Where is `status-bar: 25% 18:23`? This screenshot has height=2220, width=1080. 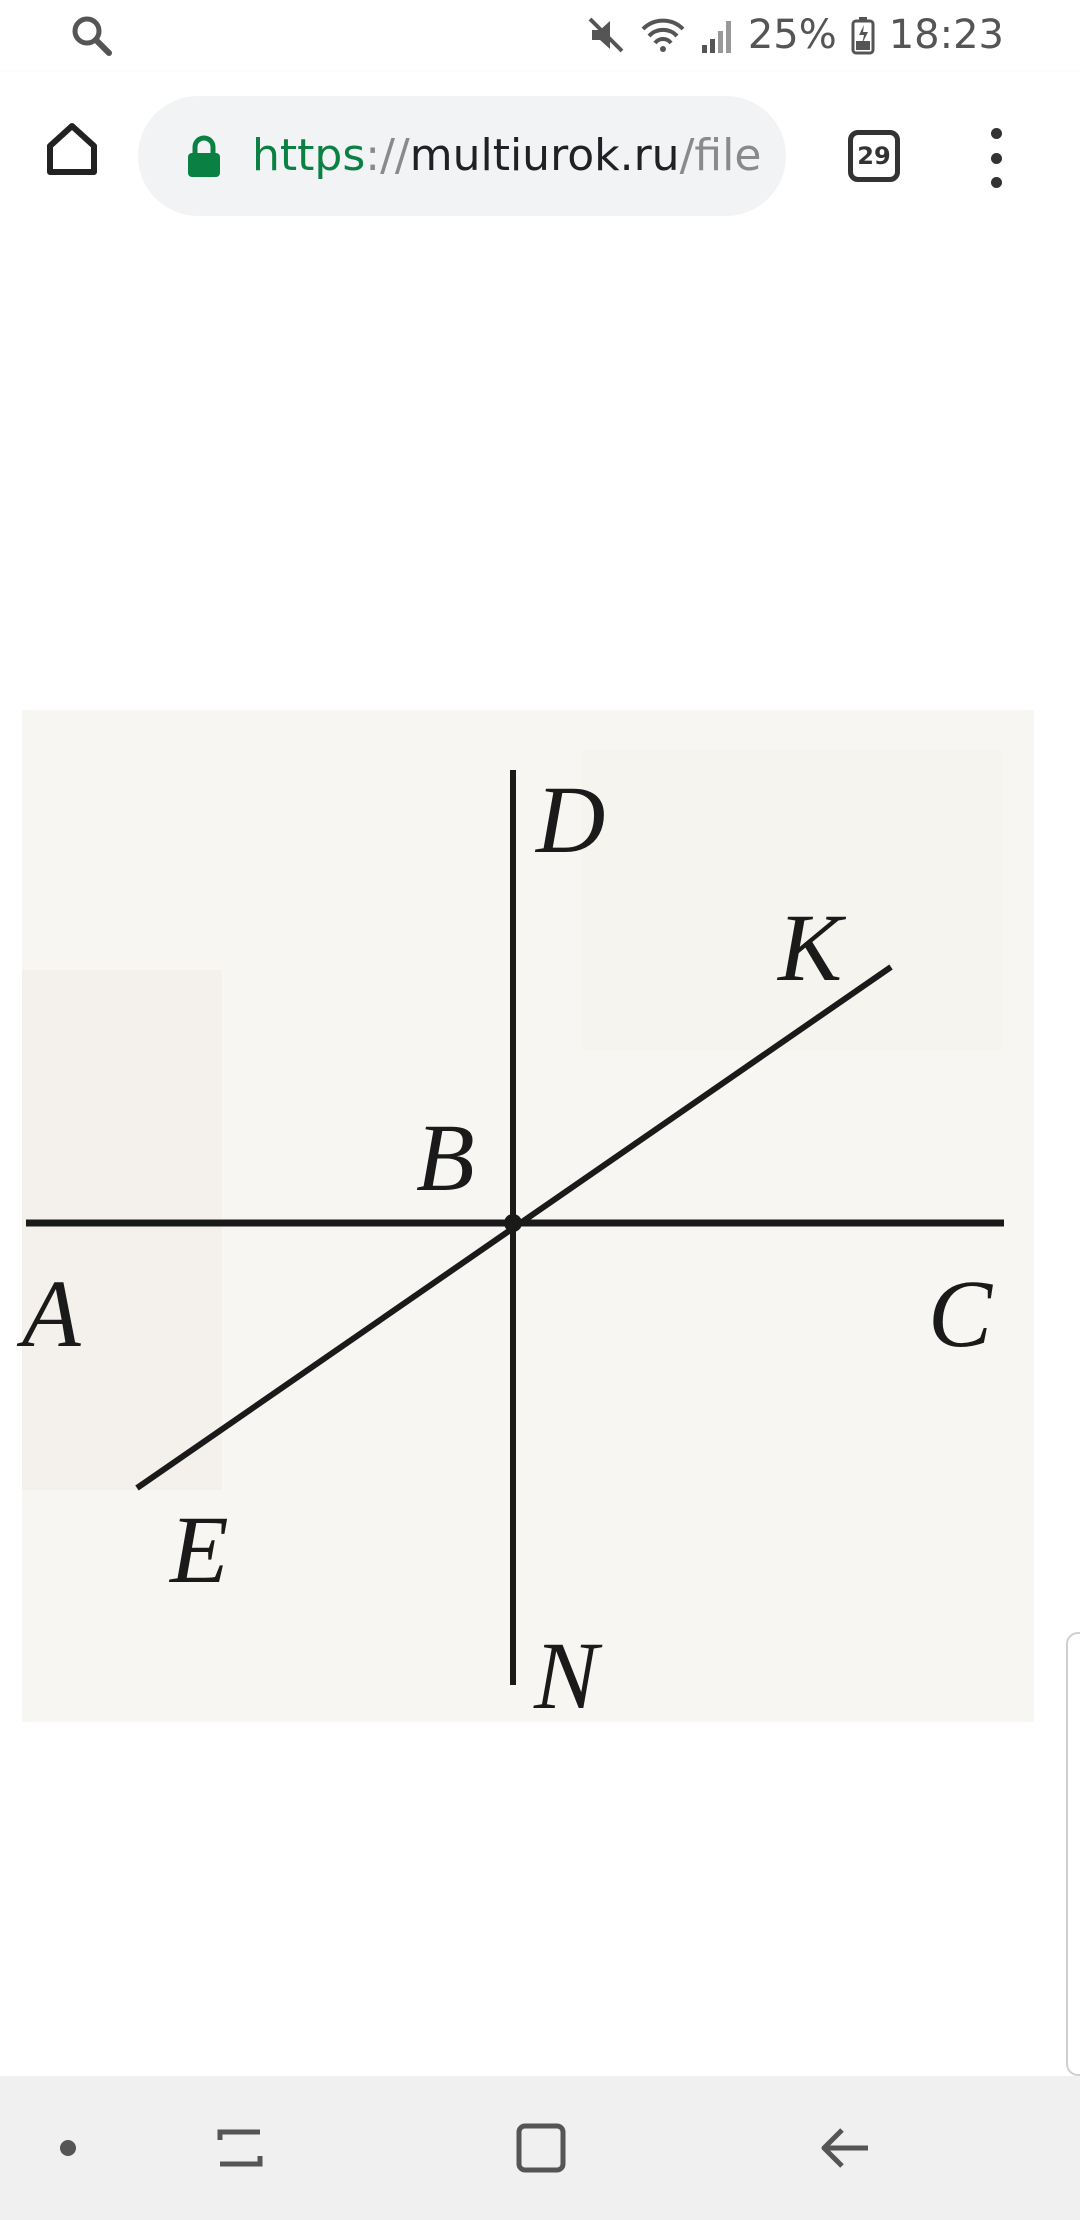
status-bar: 25% 18:23 is located at coordinates (540, 36).